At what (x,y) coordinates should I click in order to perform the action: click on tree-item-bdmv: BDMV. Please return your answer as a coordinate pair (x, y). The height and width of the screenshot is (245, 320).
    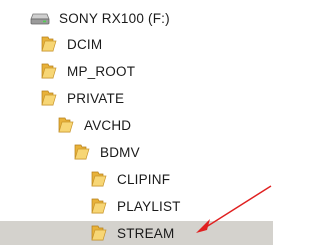
    Looking at the image, I should click on (173, 152).